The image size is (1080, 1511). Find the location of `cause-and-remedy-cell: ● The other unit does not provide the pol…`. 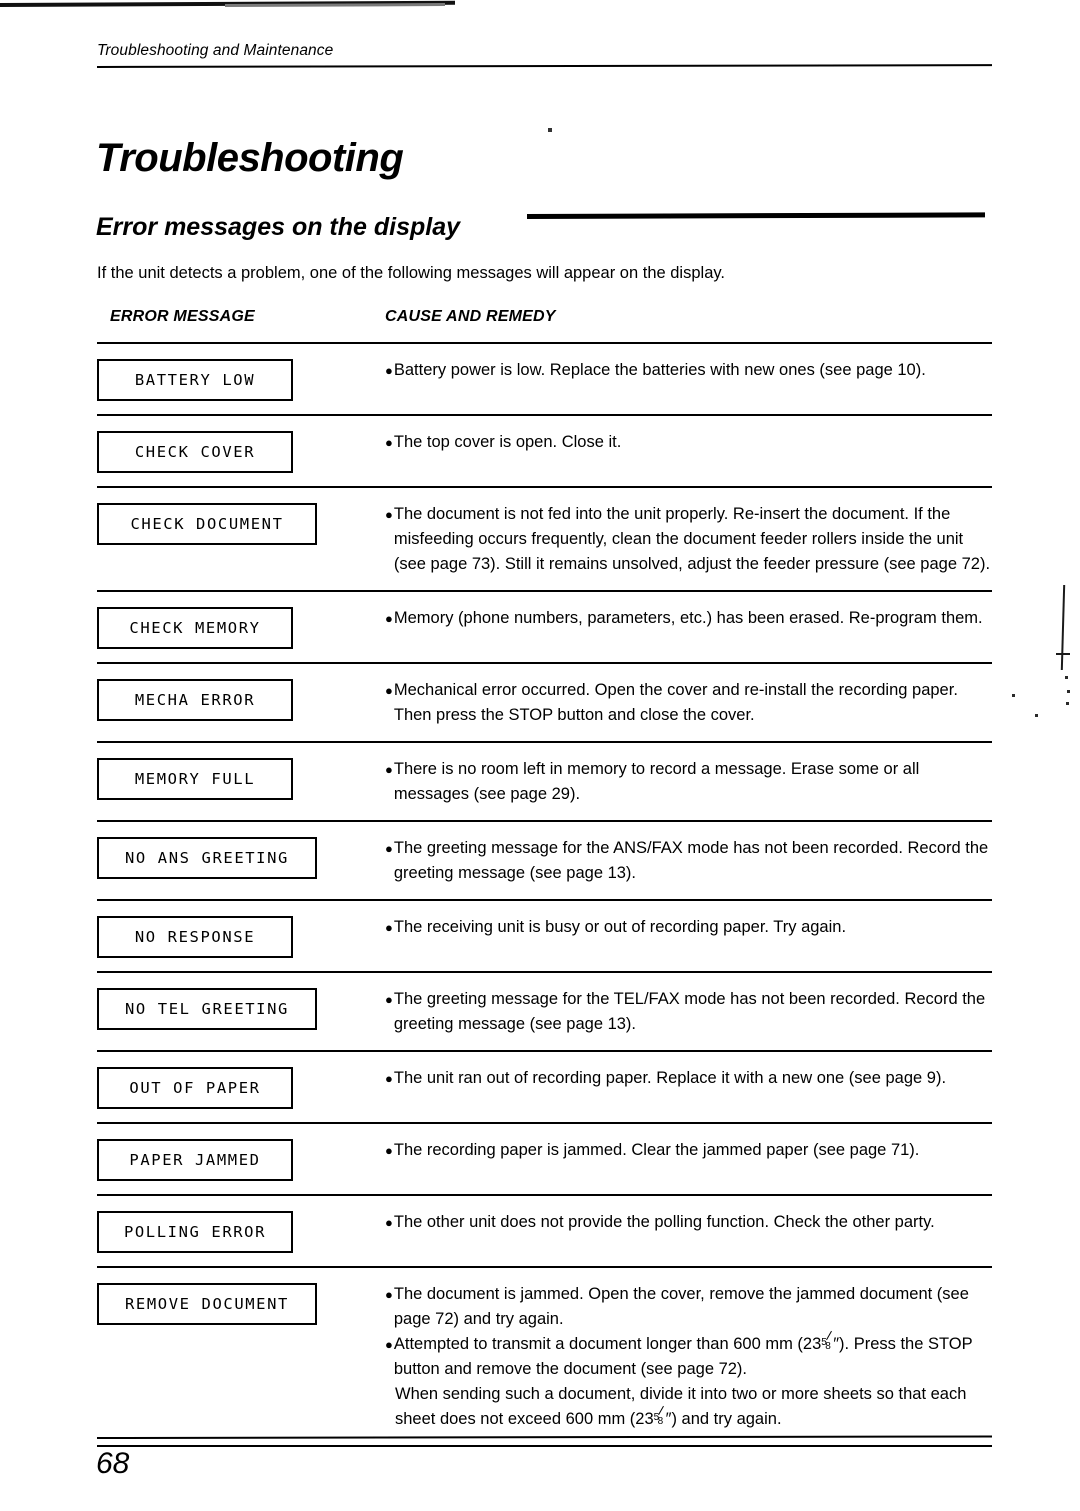

cause-and-remedy-cell: ● The other unit does not provide the pol… is located at coordinates (688, 1222).